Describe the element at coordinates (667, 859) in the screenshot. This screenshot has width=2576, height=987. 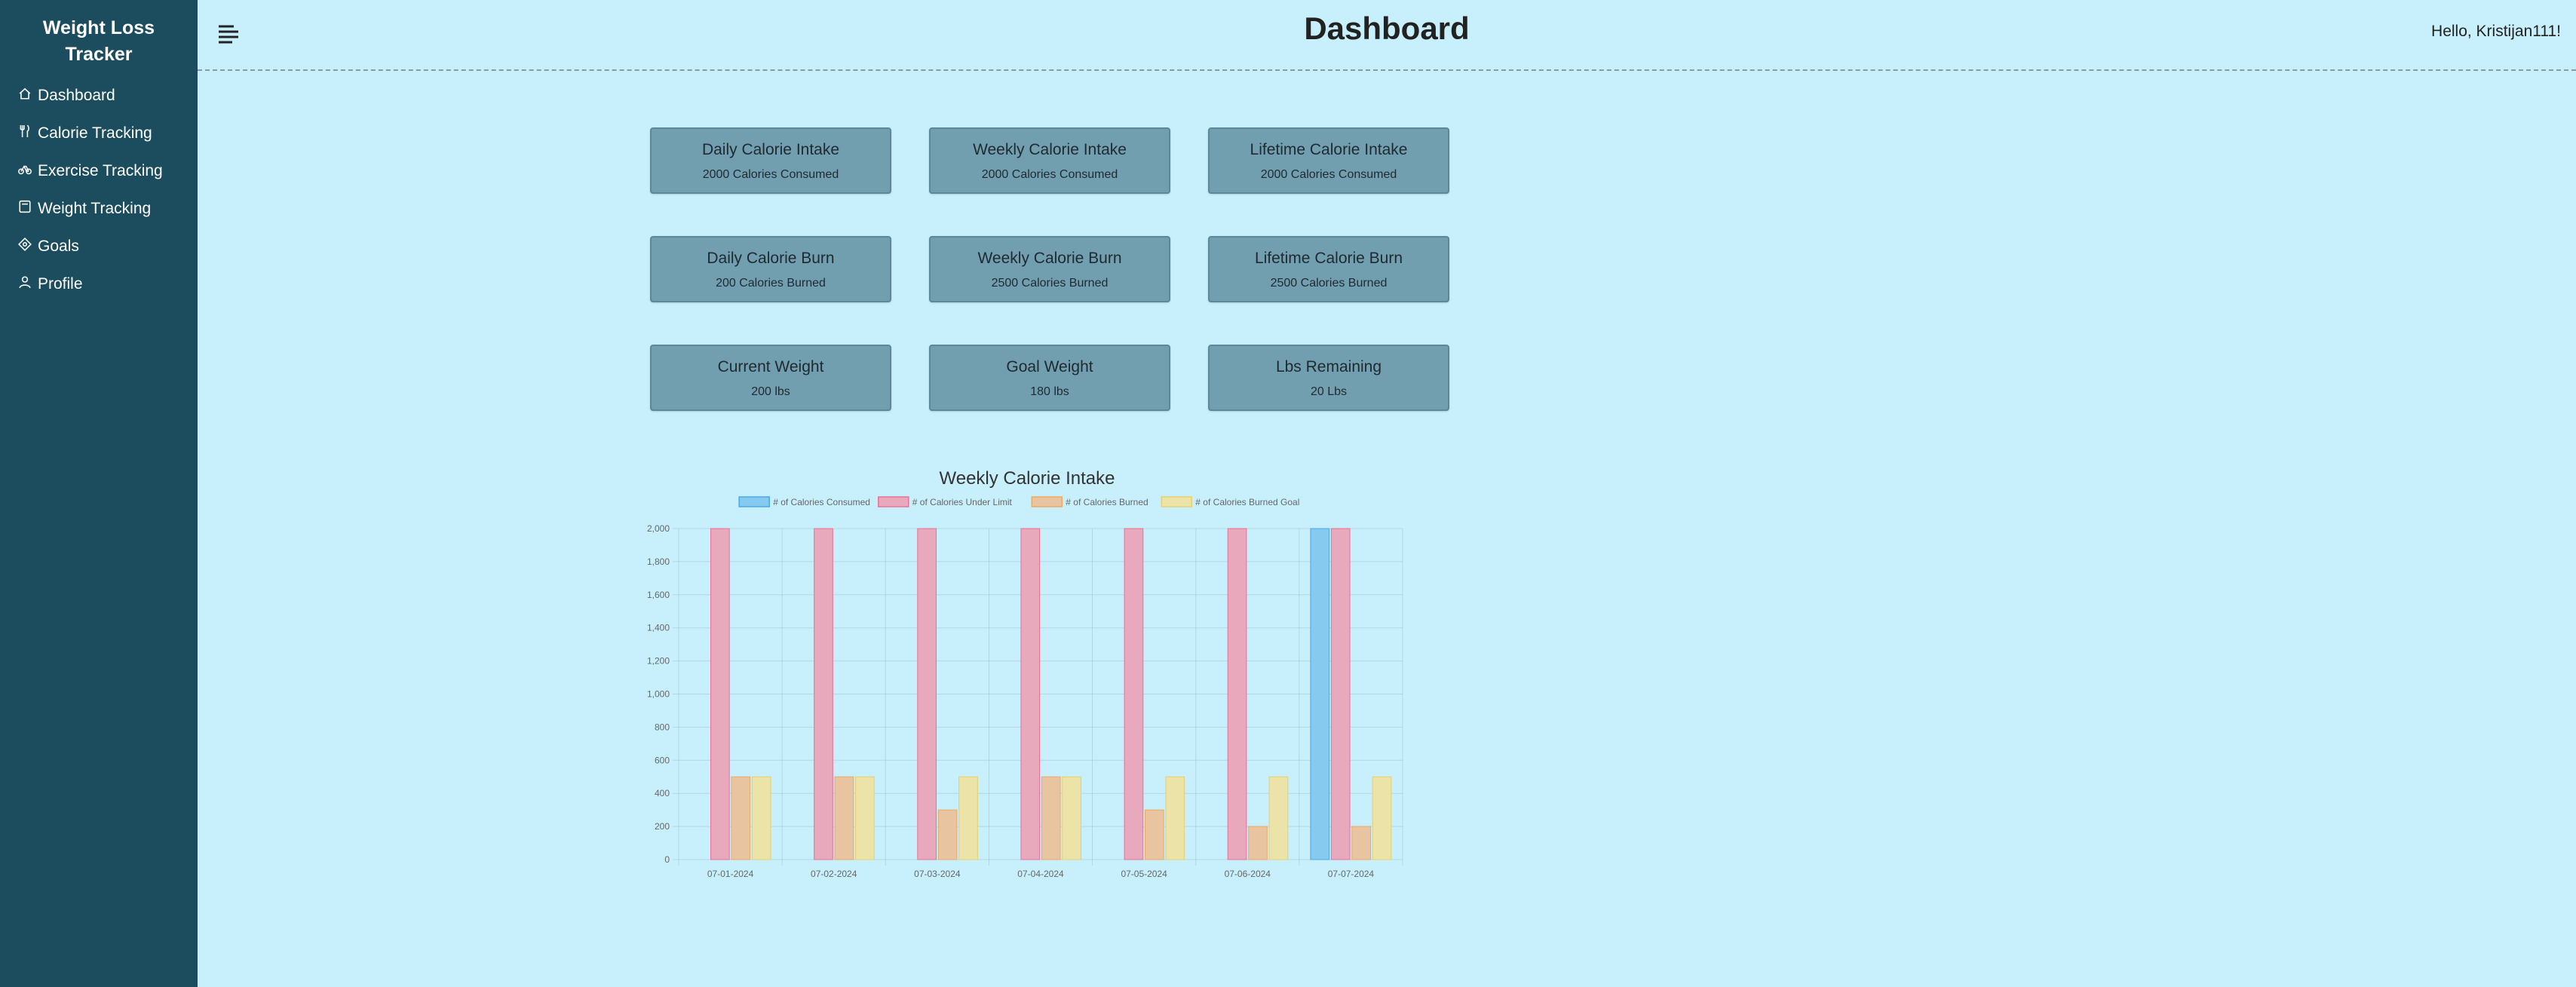
I see `y-tick-label: 0` at that location.